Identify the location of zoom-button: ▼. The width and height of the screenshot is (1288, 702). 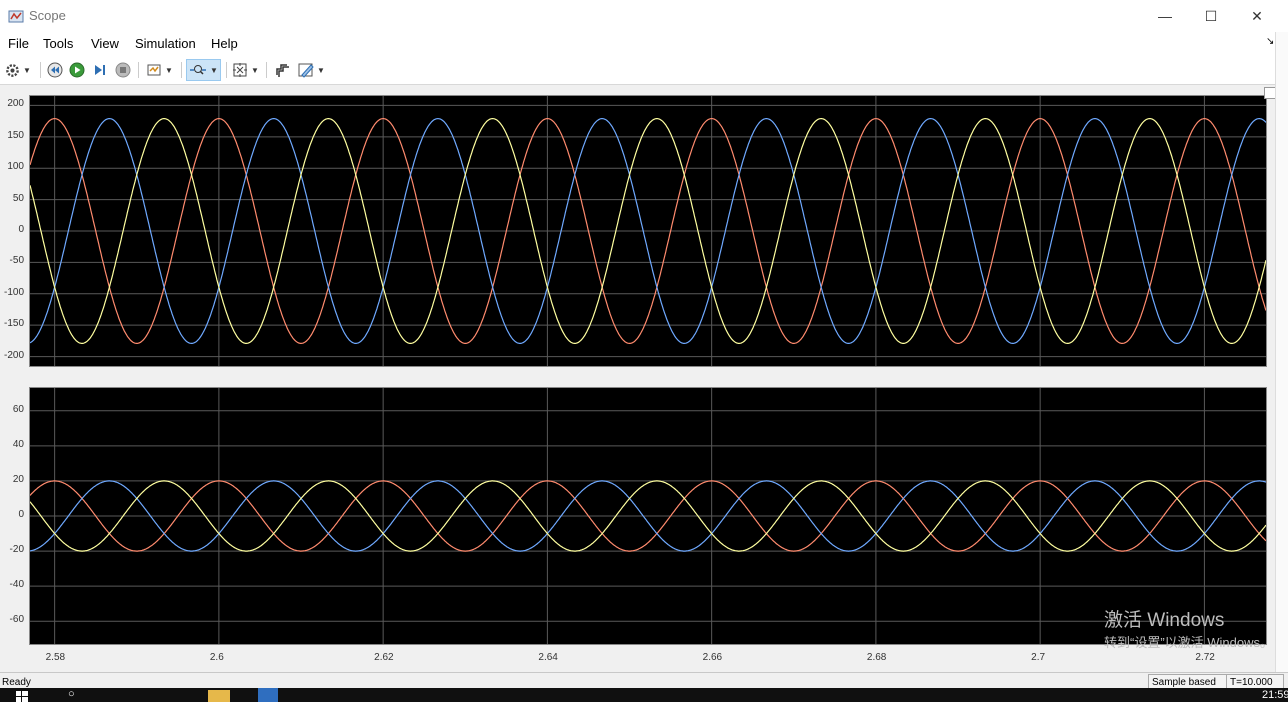
(203, 70).